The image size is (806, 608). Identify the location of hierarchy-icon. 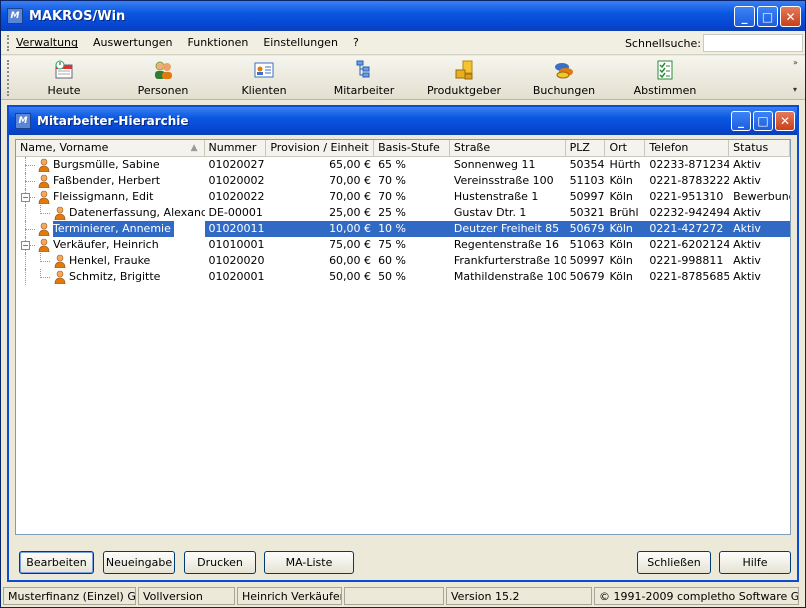
(363, 69).